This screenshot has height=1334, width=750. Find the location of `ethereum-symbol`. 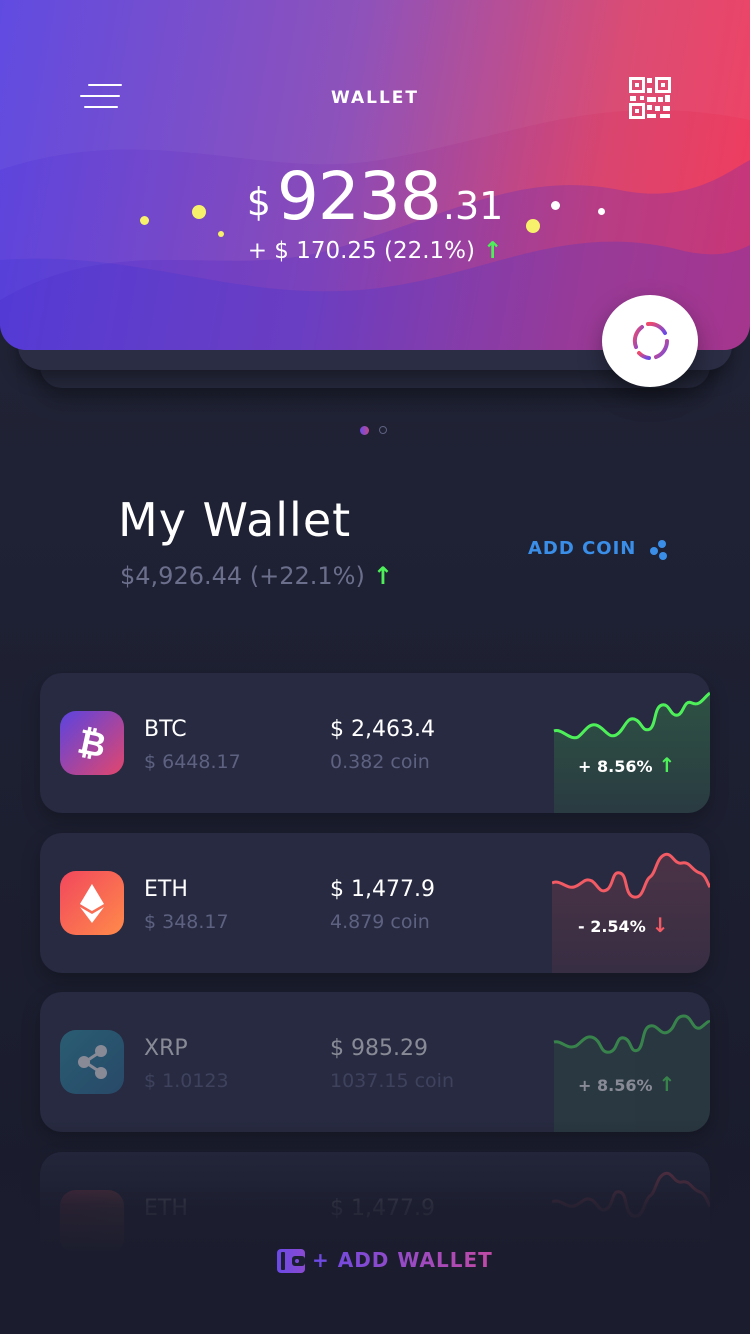

ethereum-symbol is located at coordinates (92, 903).